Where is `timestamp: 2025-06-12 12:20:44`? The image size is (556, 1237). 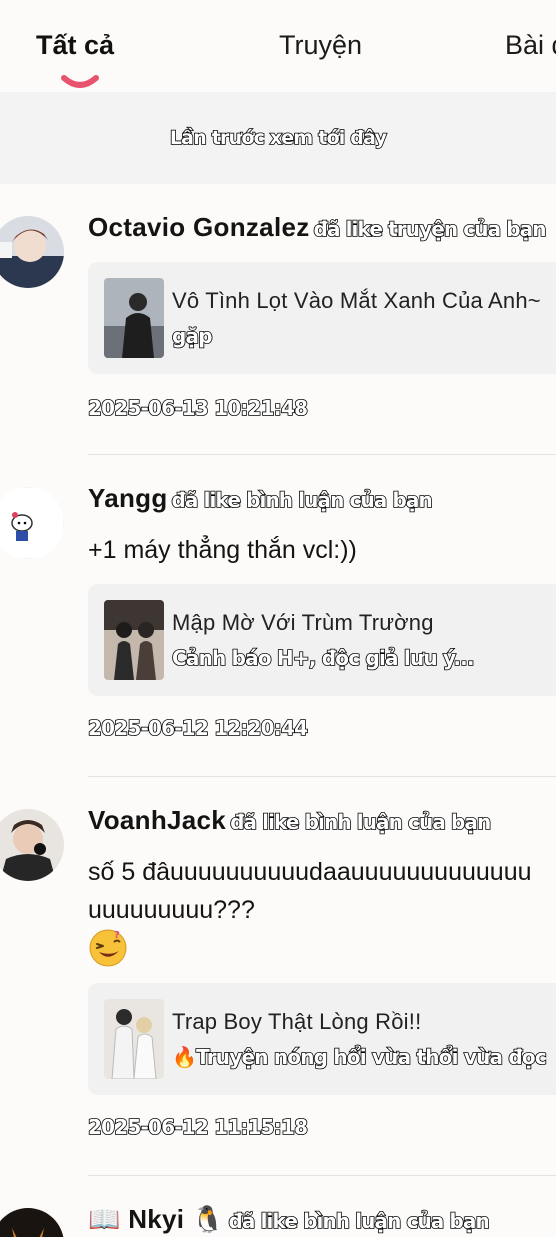 timestamp: 2025-06-12 12:20:44 is located at coordinates (198, 728).